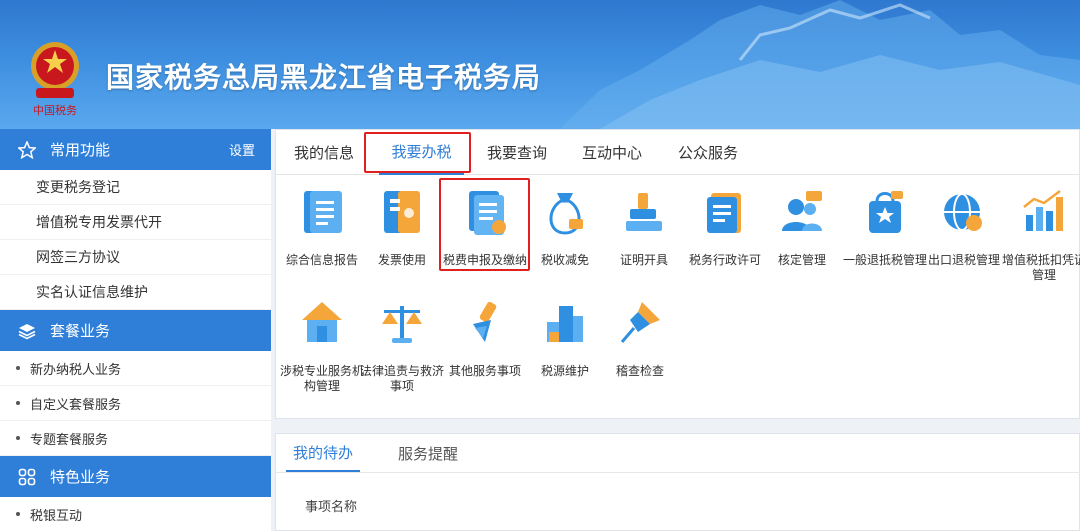 The width and height of the screenshot is (1080, 531). I want to click on func-legal-remedy: 法律追责与救济事项, so click(402, 345).